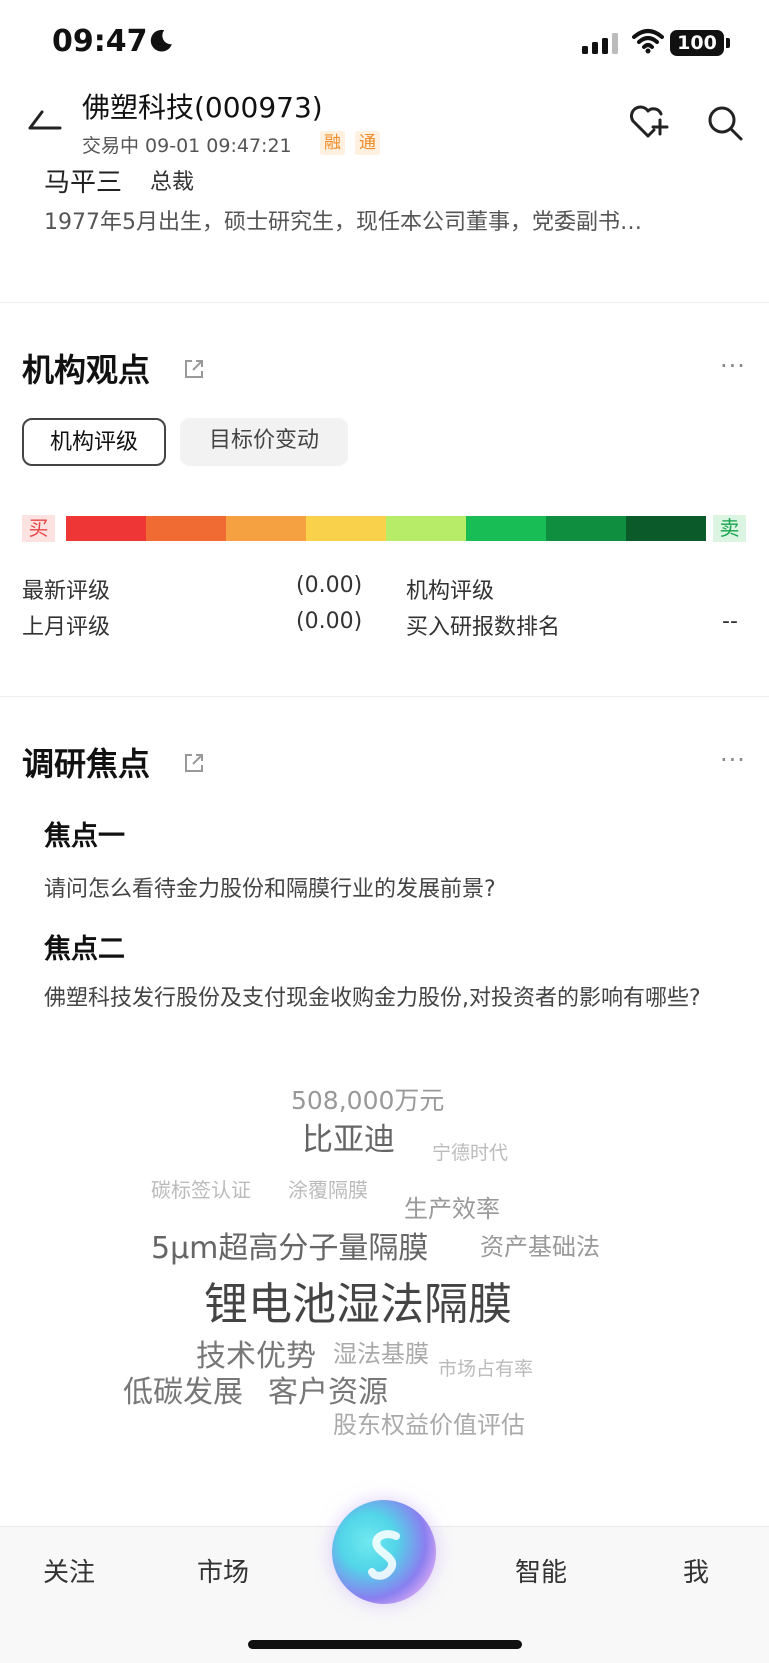 The image size is (769, 1663). I want to click on latest-rating-label: 最新评级, so click(66, 591).